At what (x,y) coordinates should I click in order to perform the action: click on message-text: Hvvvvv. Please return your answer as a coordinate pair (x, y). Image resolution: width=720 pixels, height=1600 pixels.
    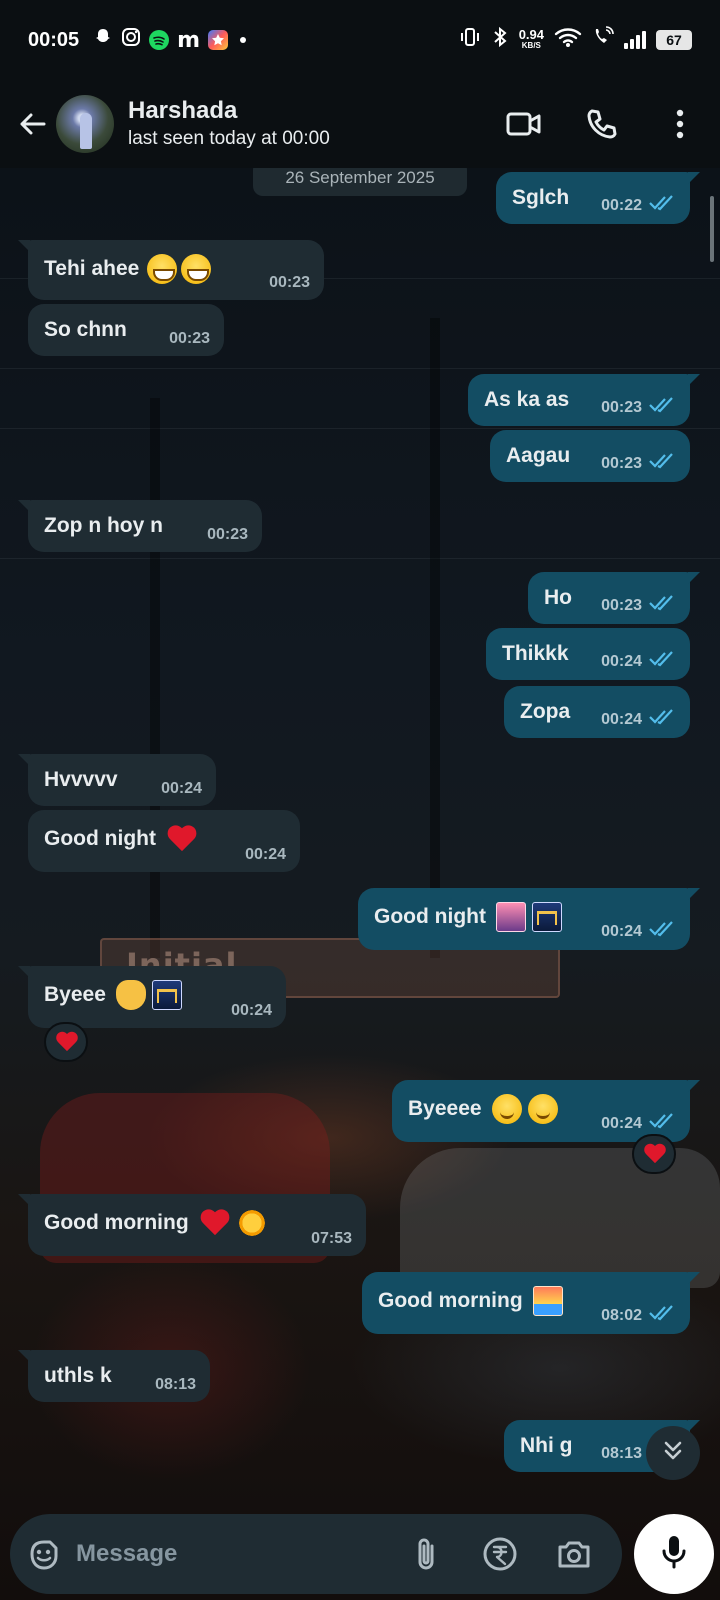
    Looking at the image, I should click on (81, 779).